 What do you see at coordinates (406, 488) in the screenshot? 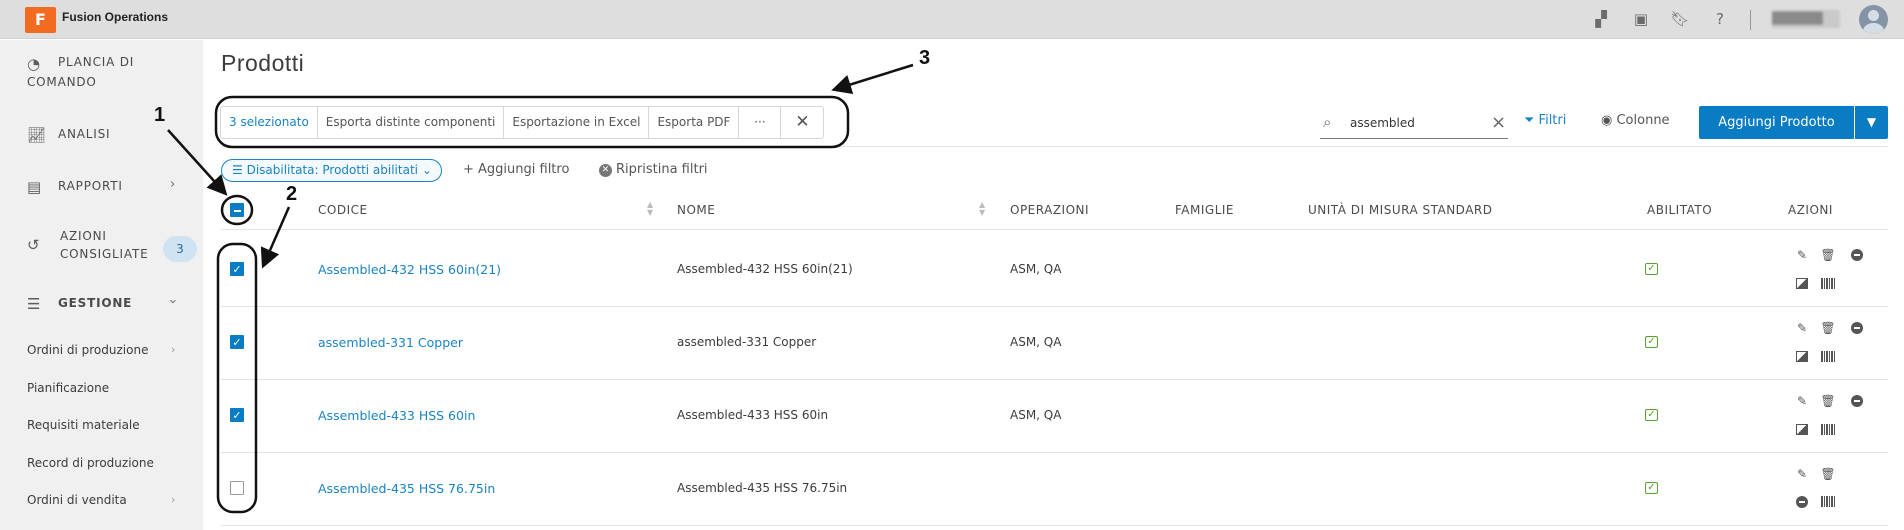
I see `product-code-link: Assembled-435 HSS 76.75in` at bounding box center [406, 488].